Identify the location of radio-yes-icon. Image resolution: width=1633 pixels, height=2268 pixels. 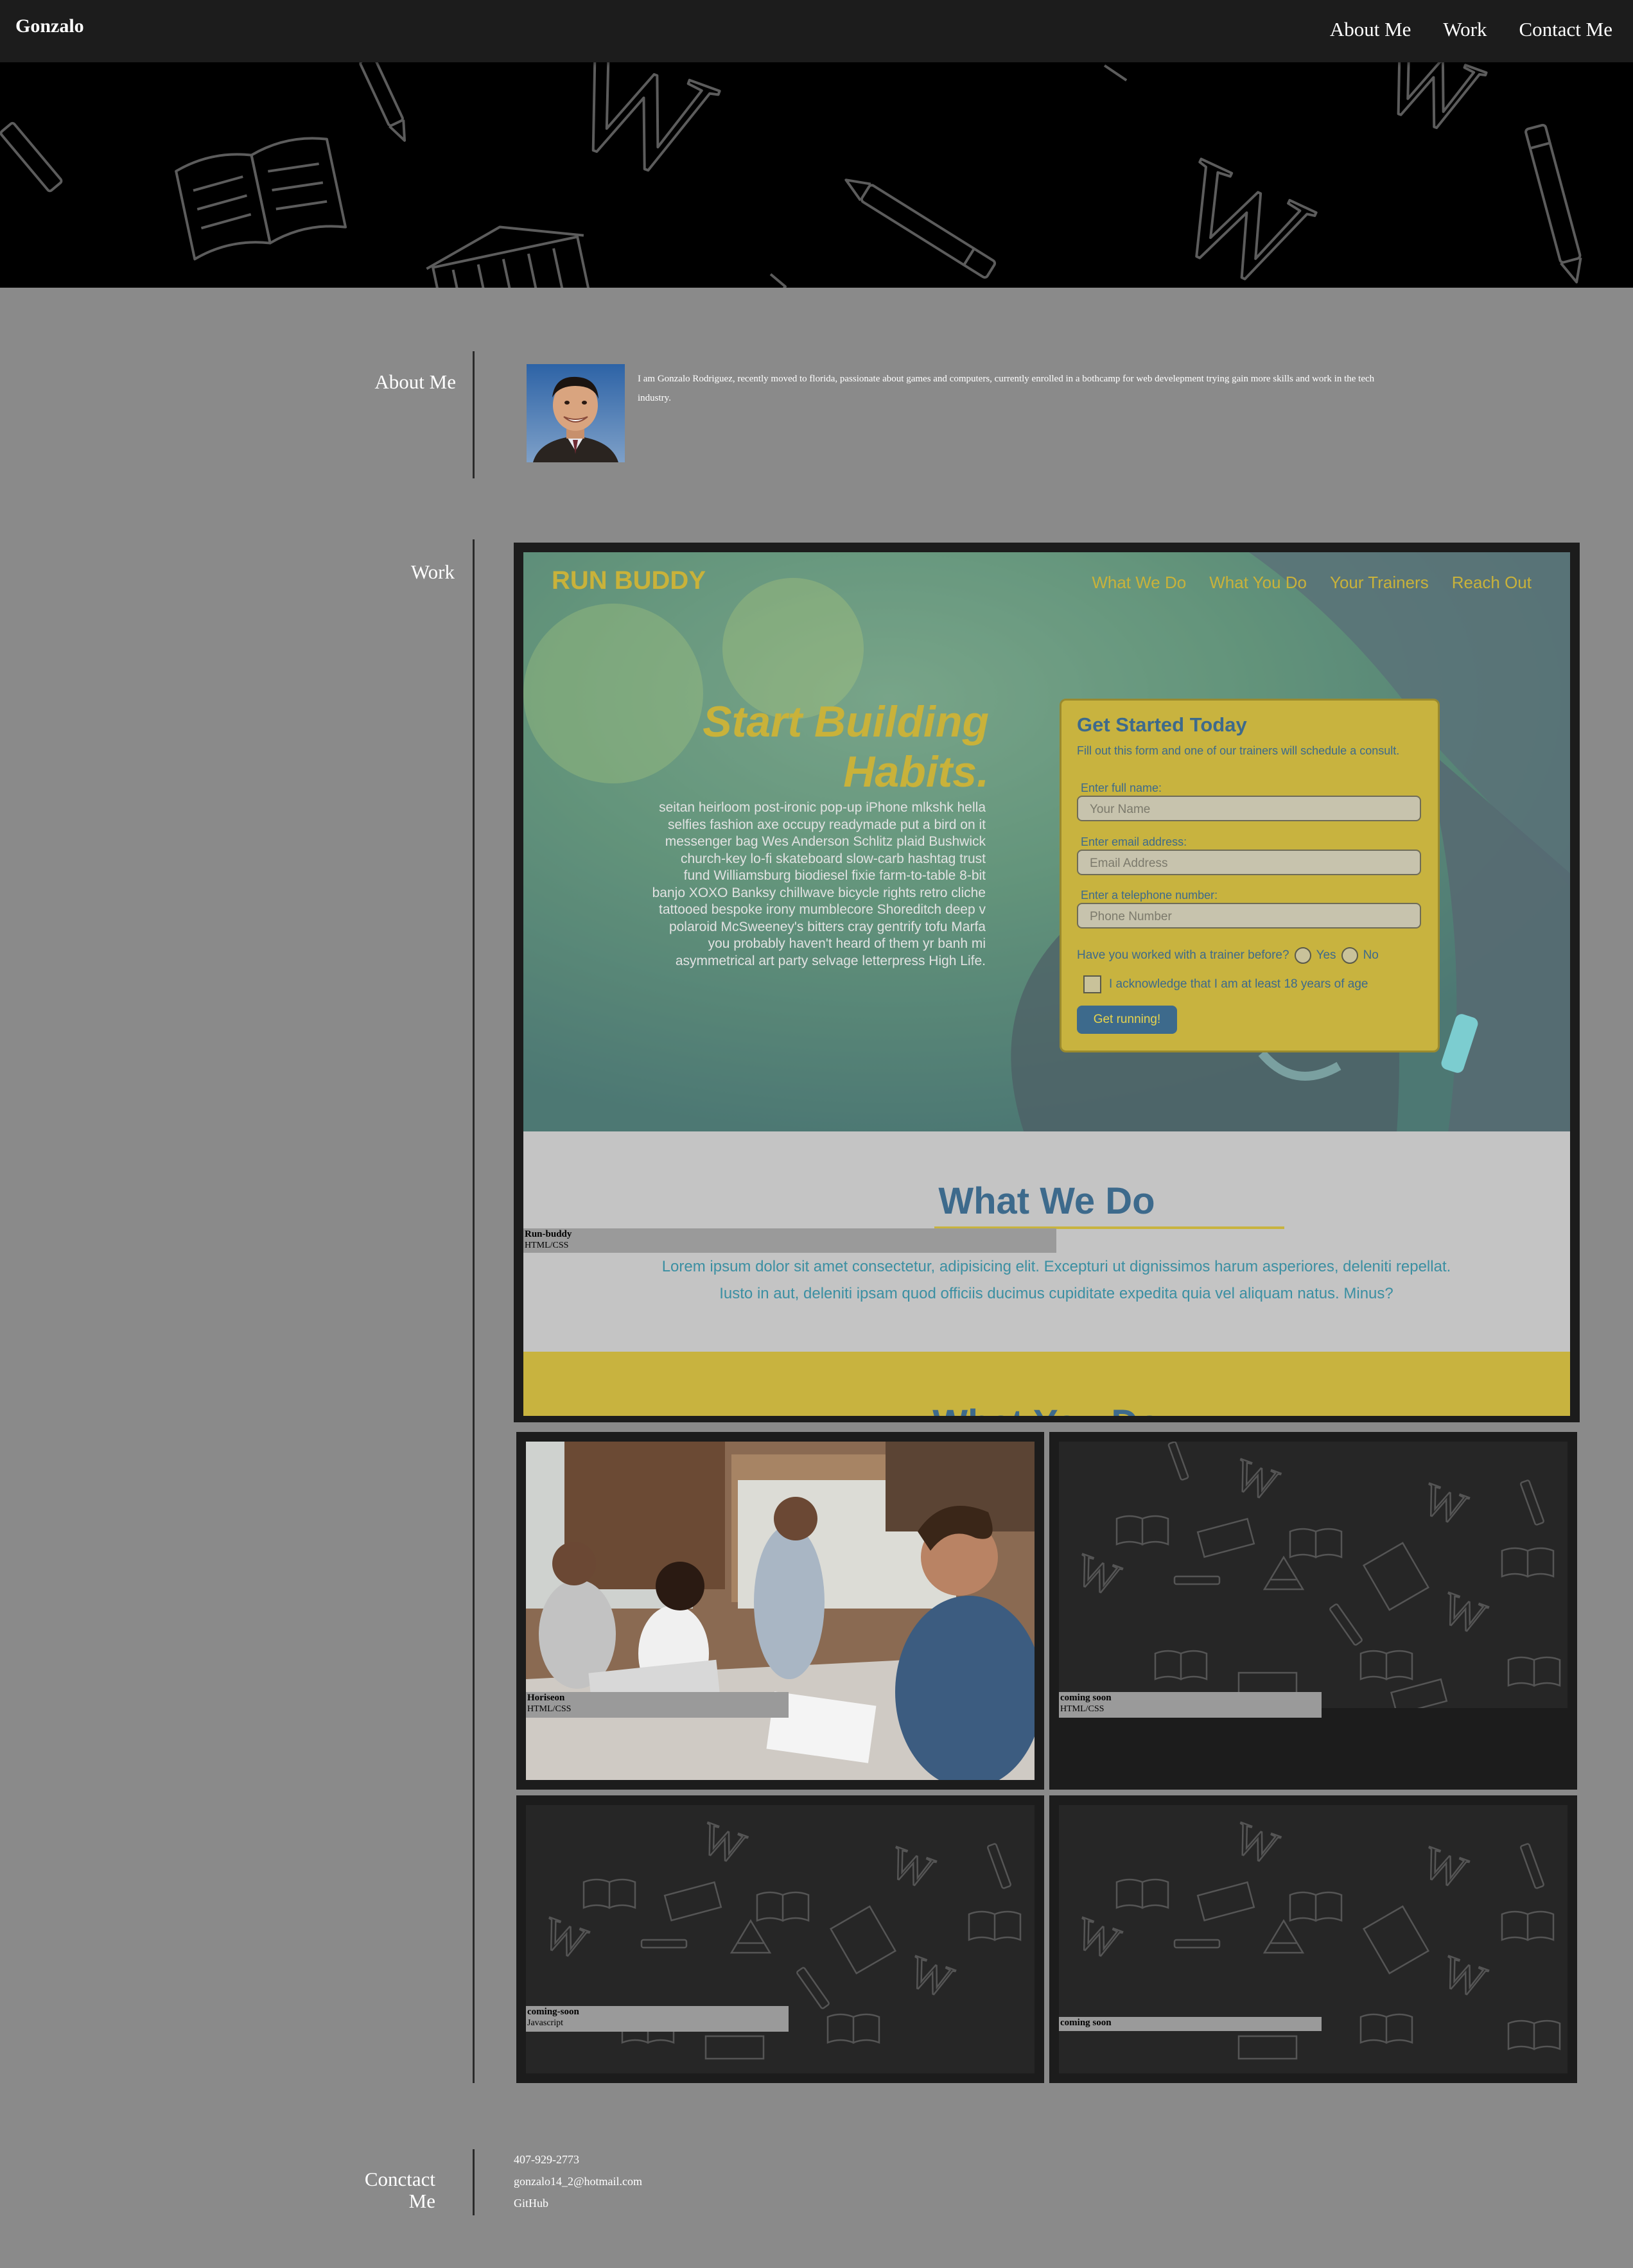
(1302, 955).